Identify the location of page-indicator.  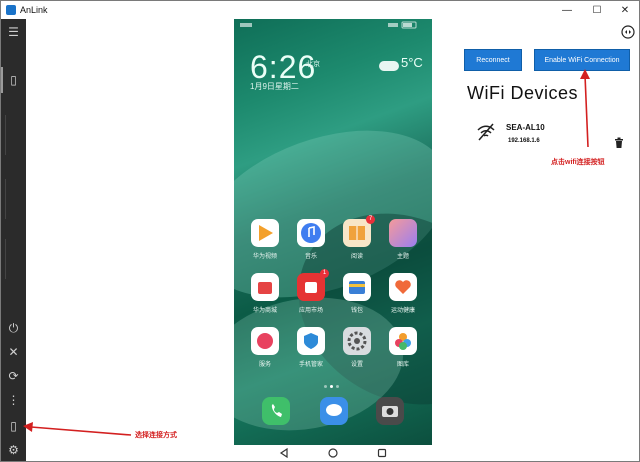
(331, 386).